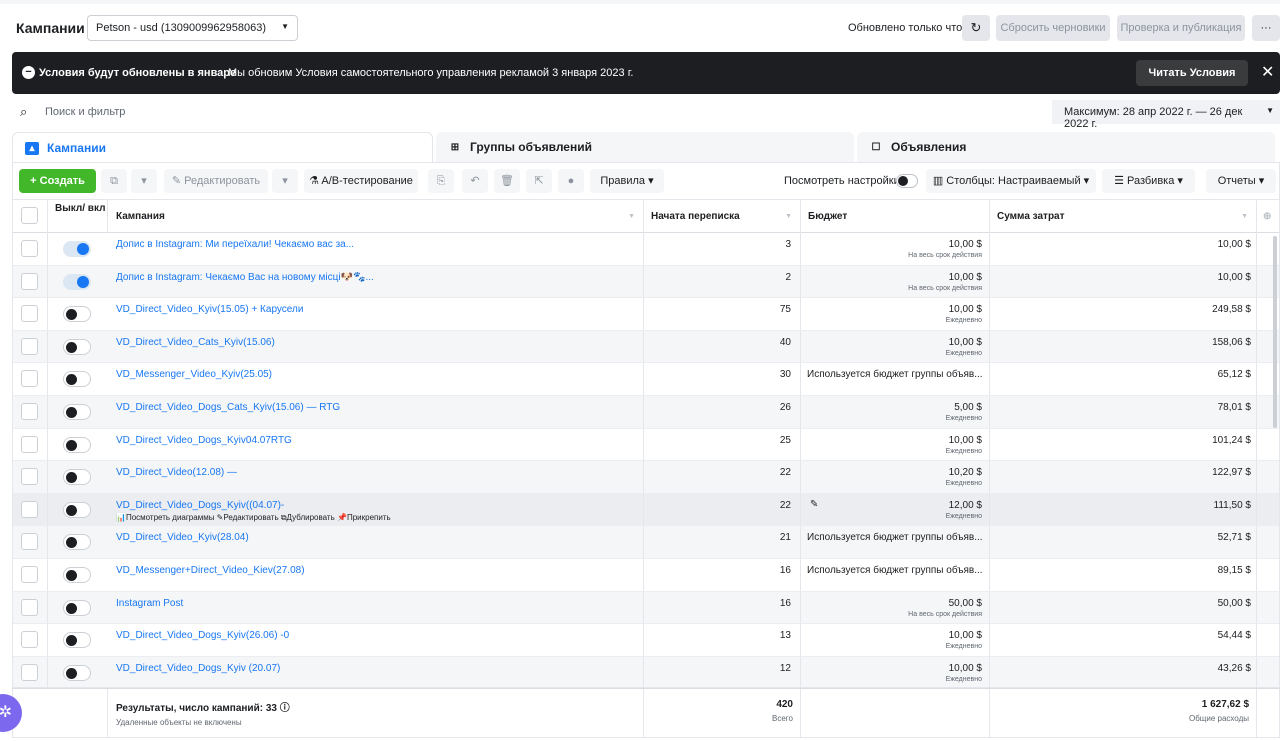  I want to click on refresh-button: ↻, so click(976, 28).